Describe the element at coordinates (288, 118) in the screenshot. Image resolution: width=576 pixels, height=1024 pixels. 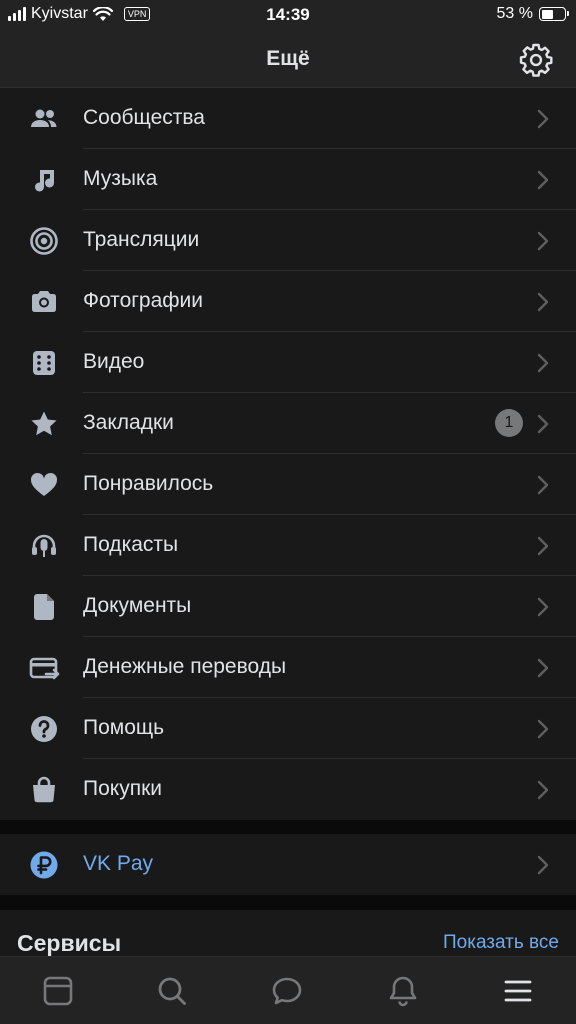
I see `menu-item-communities: Сообщества` at that location.